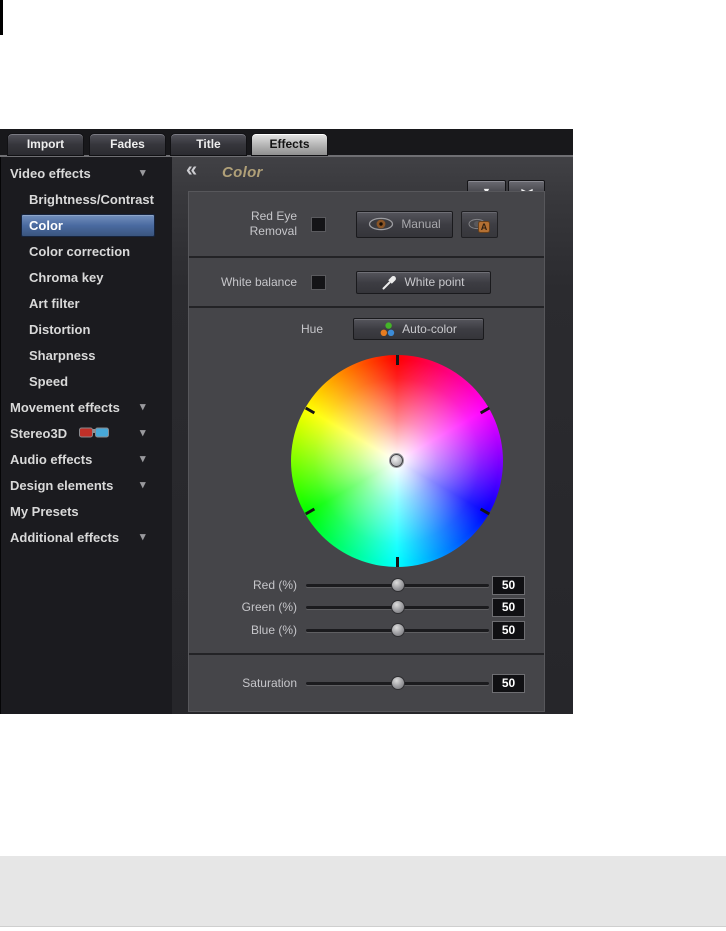 This screenshot has width=726, height=931. What do you see at coordinates (127, 144) in the screenshot?
I see `tab-fades: Fades` at bounding box center [127, 144].